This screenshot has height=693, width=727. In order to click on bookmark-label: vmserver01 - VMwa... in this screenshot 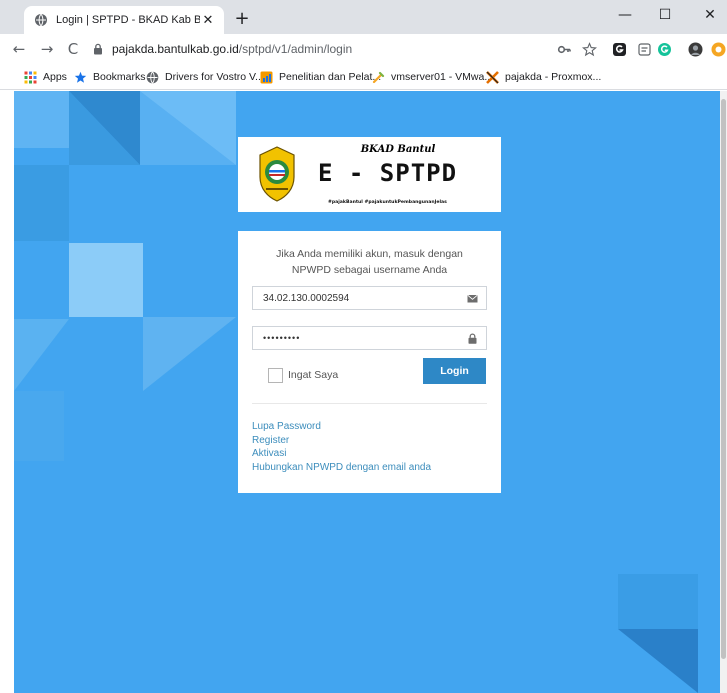, I will do `click(442, 77)`.